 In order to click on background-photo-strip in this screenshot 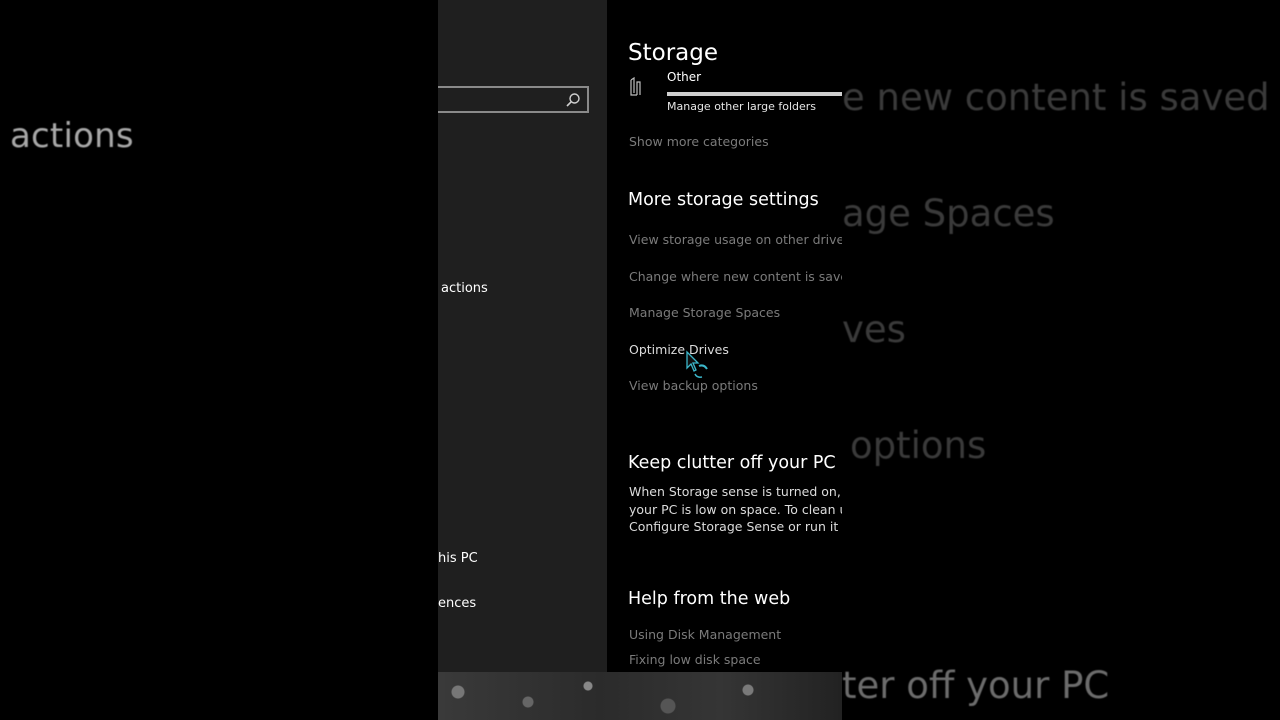, I will do `click(640, 696)`.